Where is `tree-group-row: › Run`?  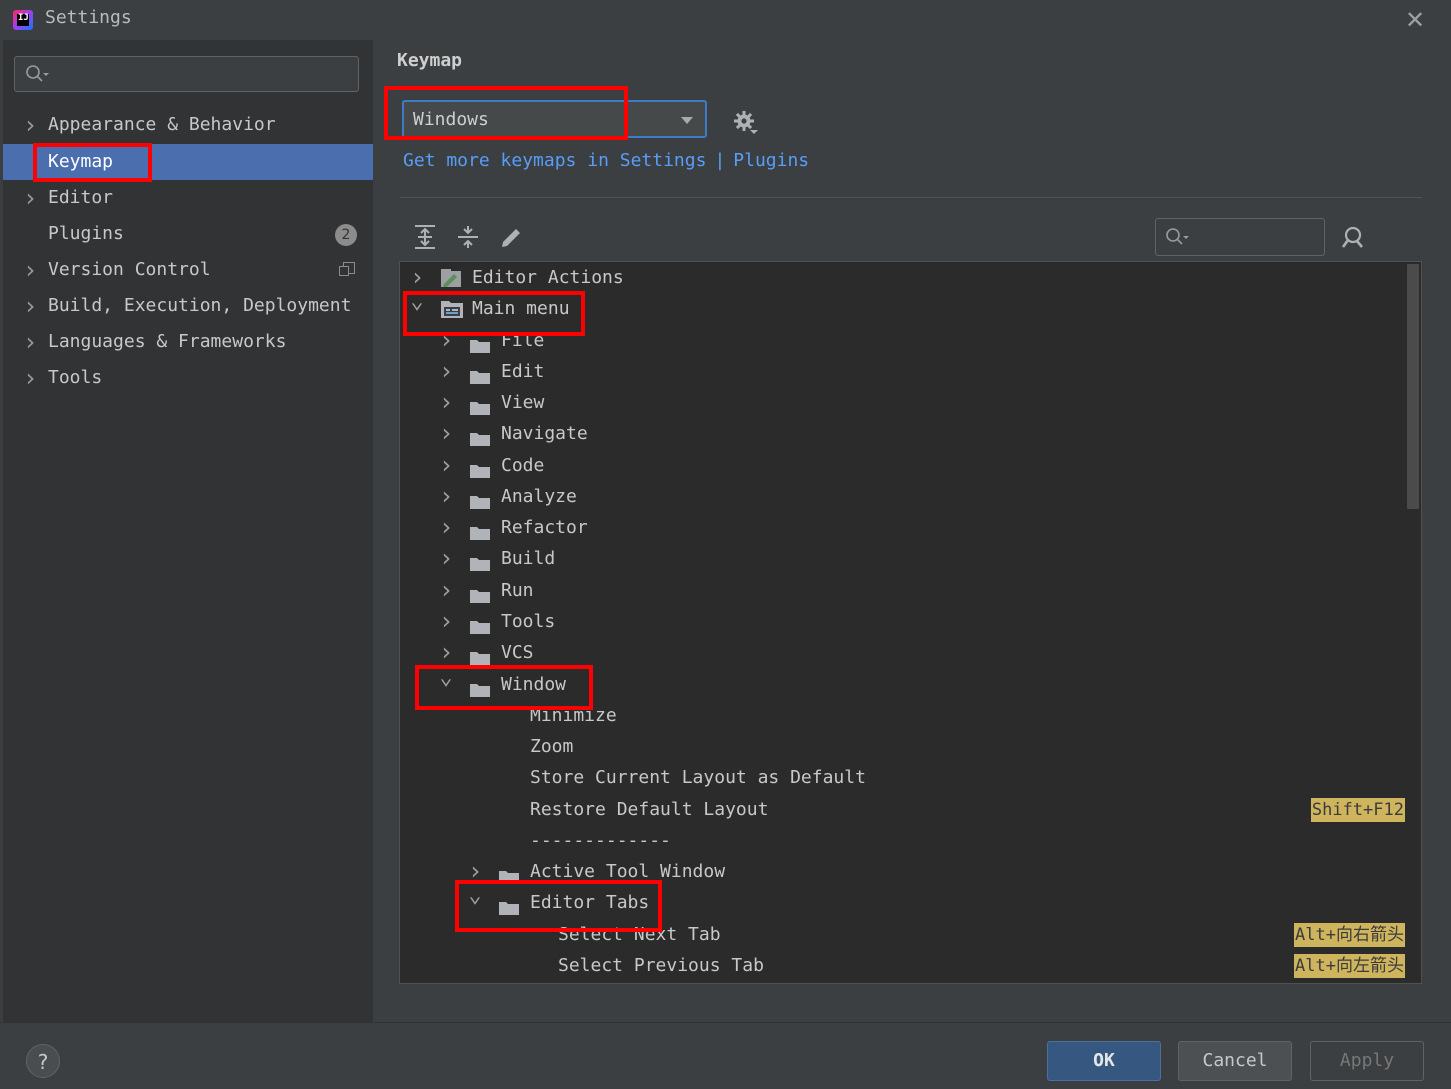 tree-group-row: › Run is located at coordinates (902, 590).